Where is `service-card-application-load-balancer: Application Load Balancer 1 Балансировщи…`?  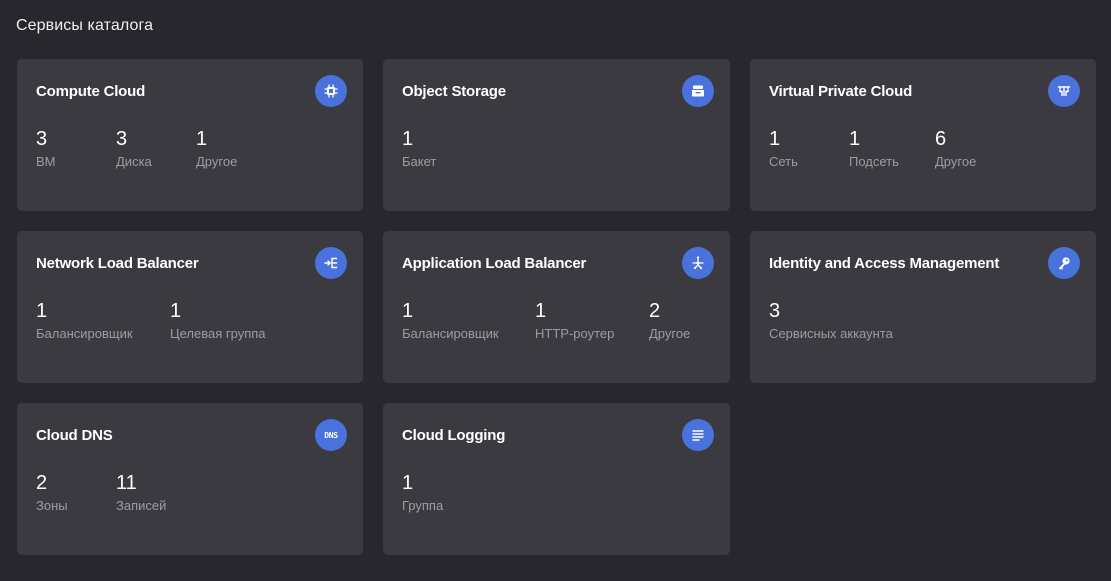
service-card-application-load-balancer: Application Load Balancer 1 Балансировщи… is located at coordinates (556, 307).